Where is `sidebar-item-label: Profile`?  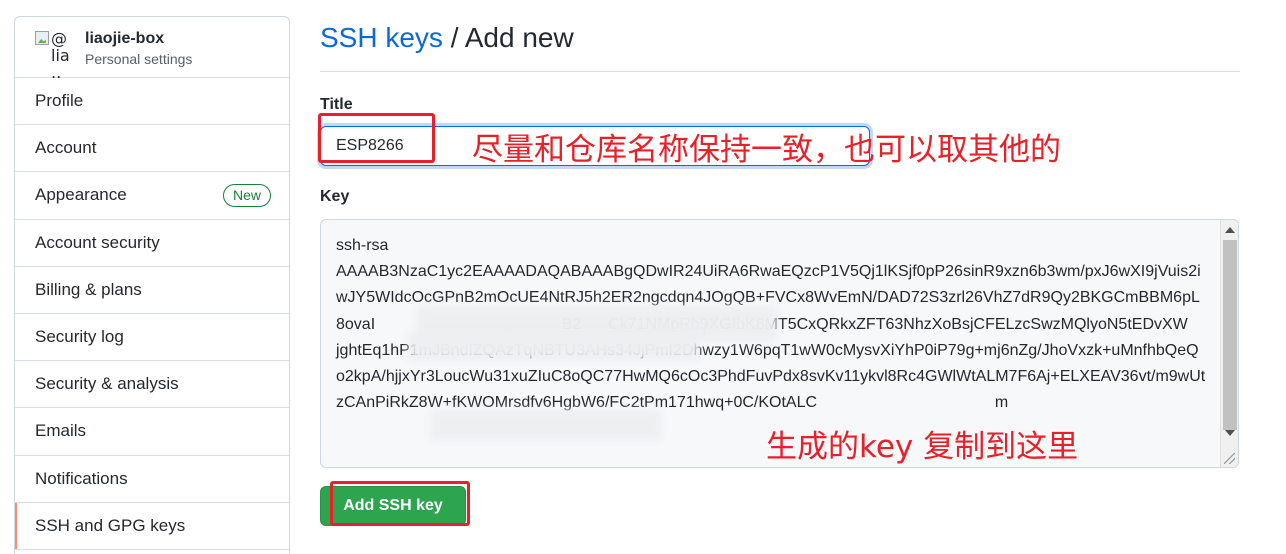
sidebar-item-label: Profile is located at coordinates (59, 101).